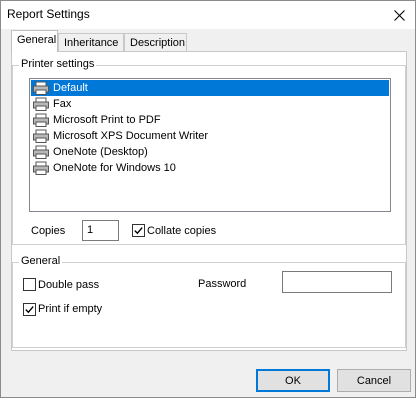  Describe the element at coordinates (210, 104) in the screenshot. I see `printer-item-fax: Fax` at that location.